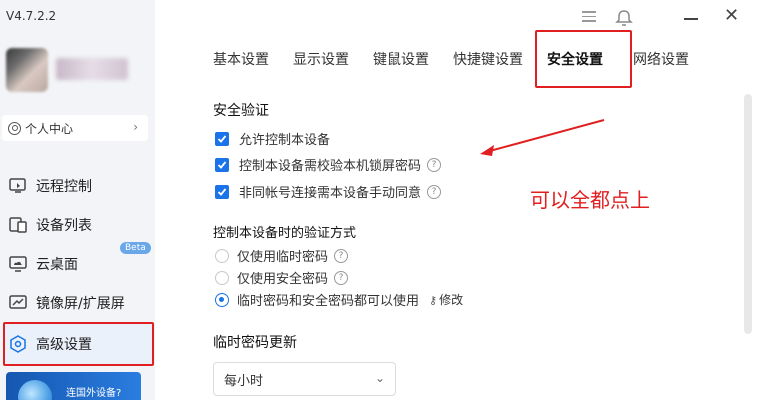 This screenshot has height=400, width=758. Describe the element at coordinates (31, 16) in the screenshot. I see `app-version: V4.7.2.2` at that location.